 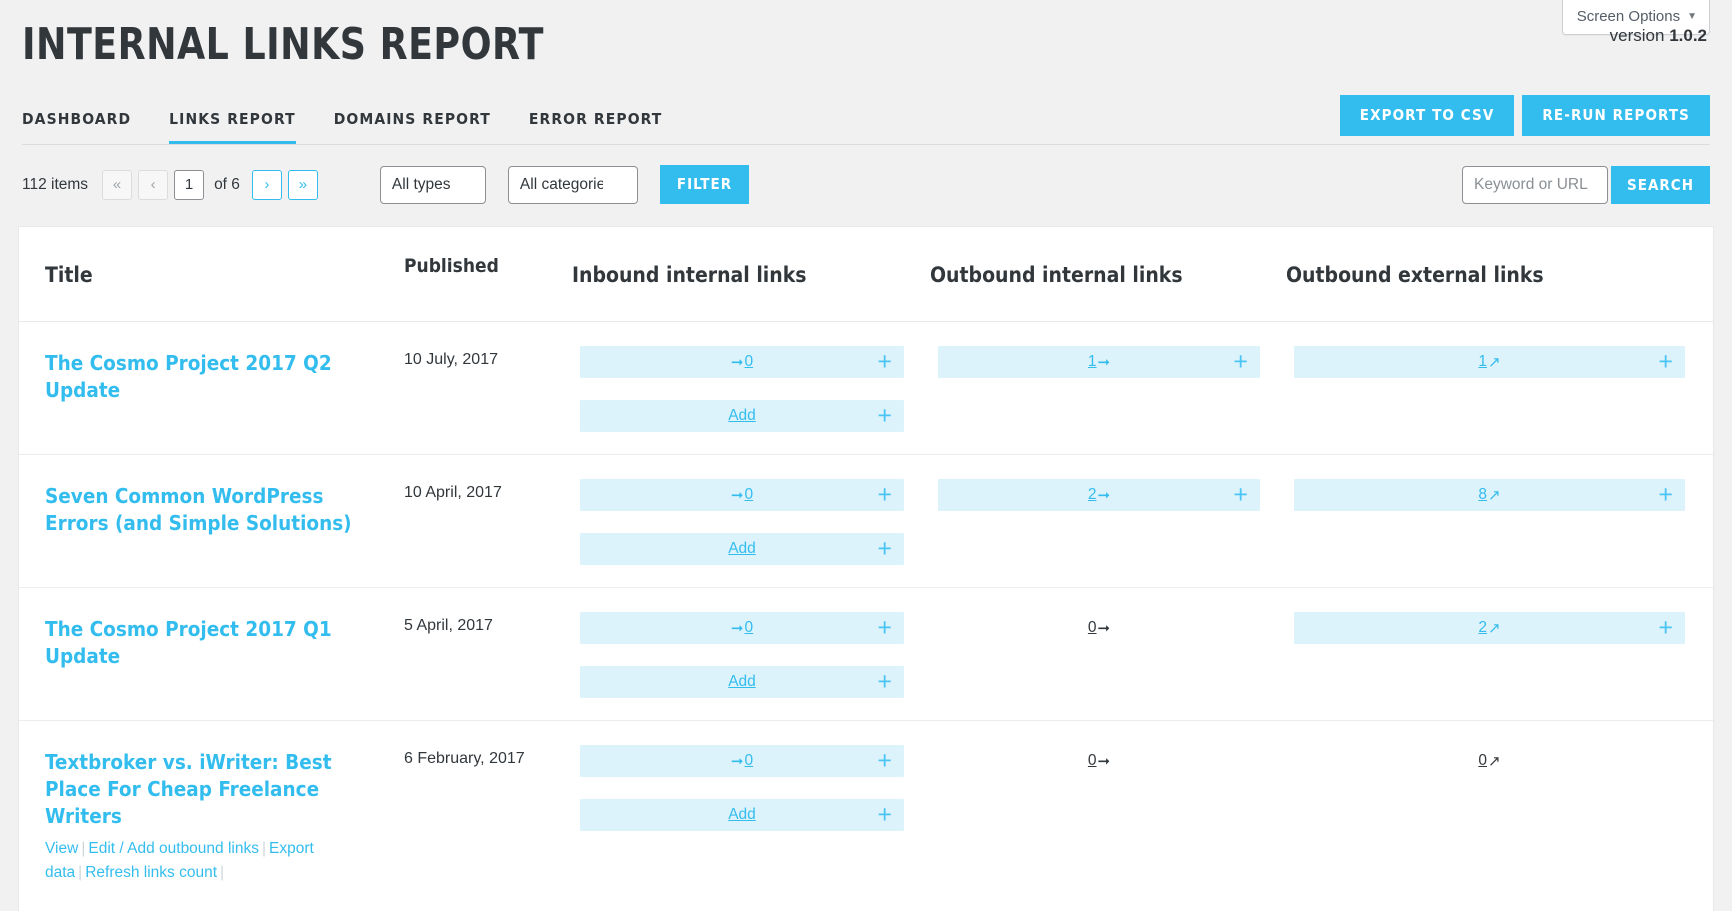 I want to click on re-run-reports-button: RE-RUN REPORTS, so click(x=1616, y=116).